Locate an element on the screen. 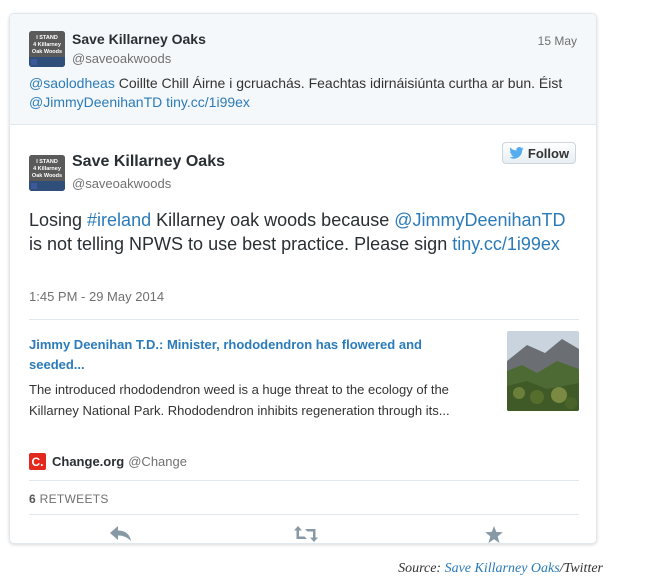 This screenshot has height=587, width=650. retweet-icon is located at coordinates (306, 534).